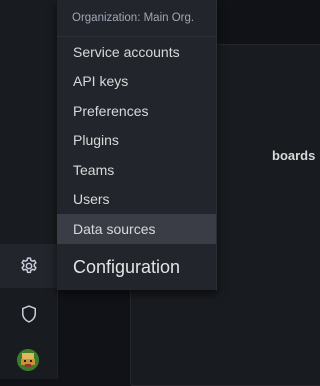 The height and width of the screenshot is (386, 320). I want to click on menu-item-service-accounts: Service accounts, so click(136, 52).